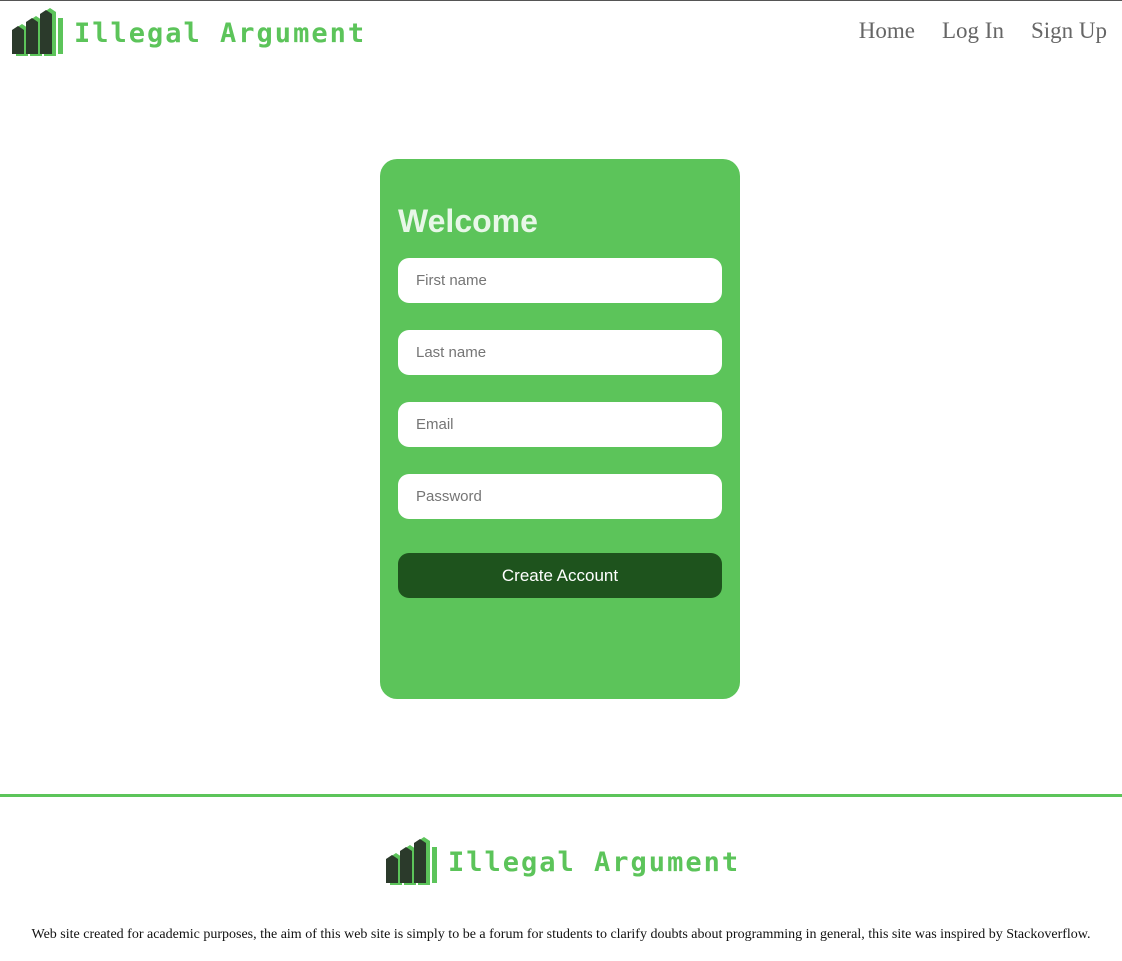 The image size is (1122, 961). Describe the element at coordinates (468, 221) in the screenshot. I see `signup-title: Welcome` at that location.